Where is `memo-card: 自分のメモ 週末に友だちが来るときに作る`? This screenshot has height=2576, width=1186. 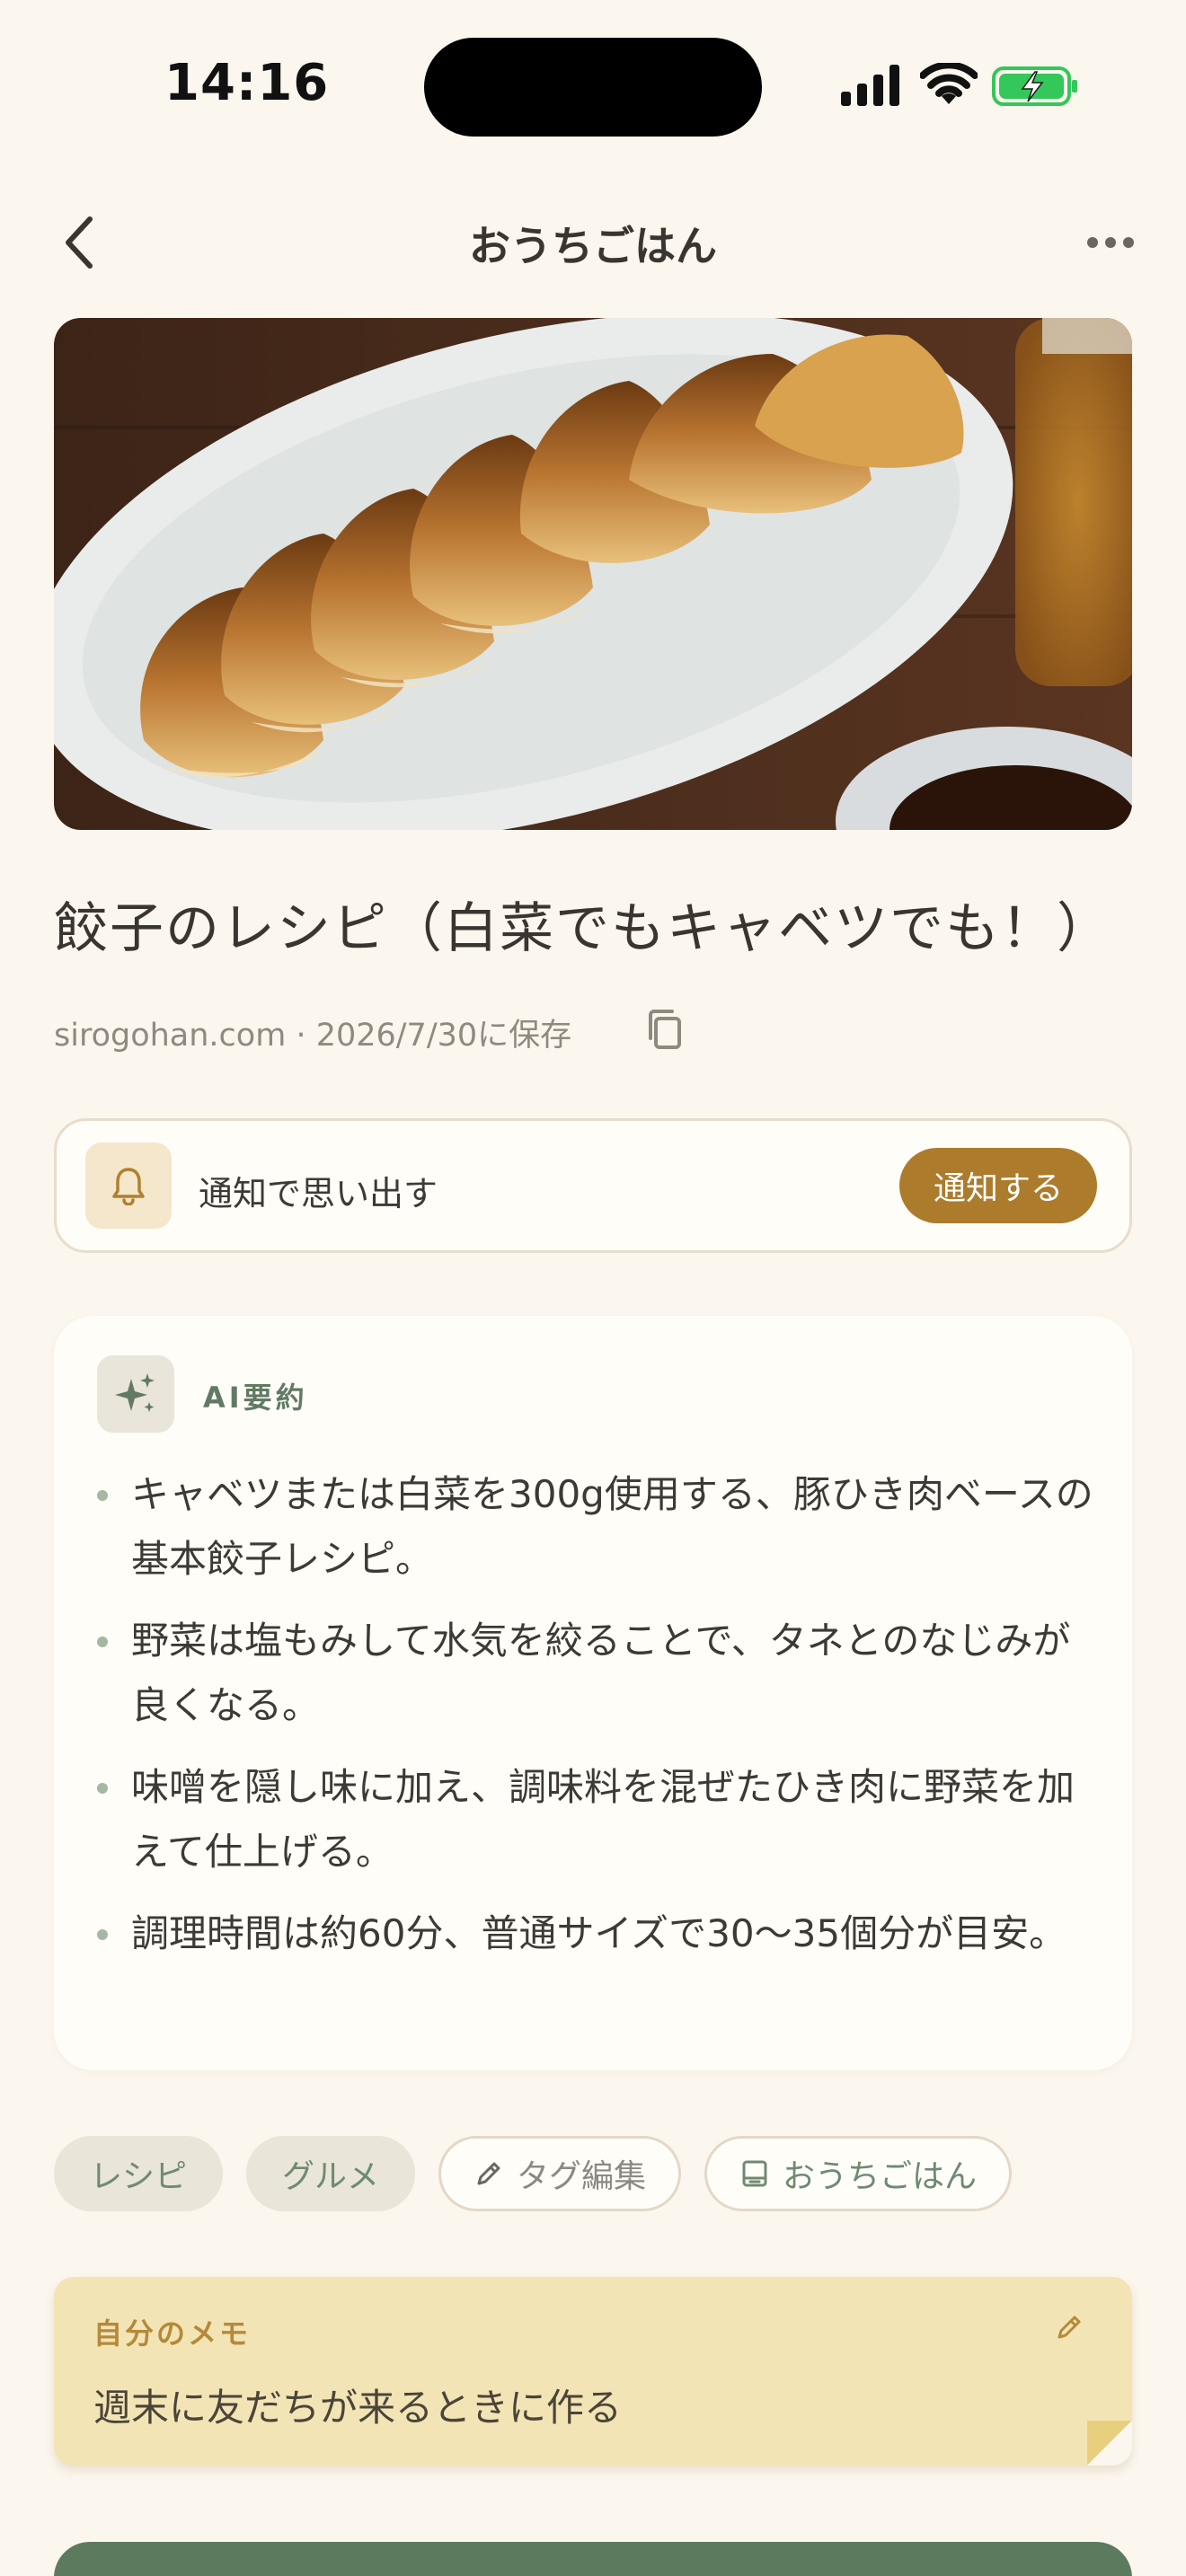 memo-card: 自分のメモ 週末に友だちが来るときに作る is located at coordinates (593, 2371).